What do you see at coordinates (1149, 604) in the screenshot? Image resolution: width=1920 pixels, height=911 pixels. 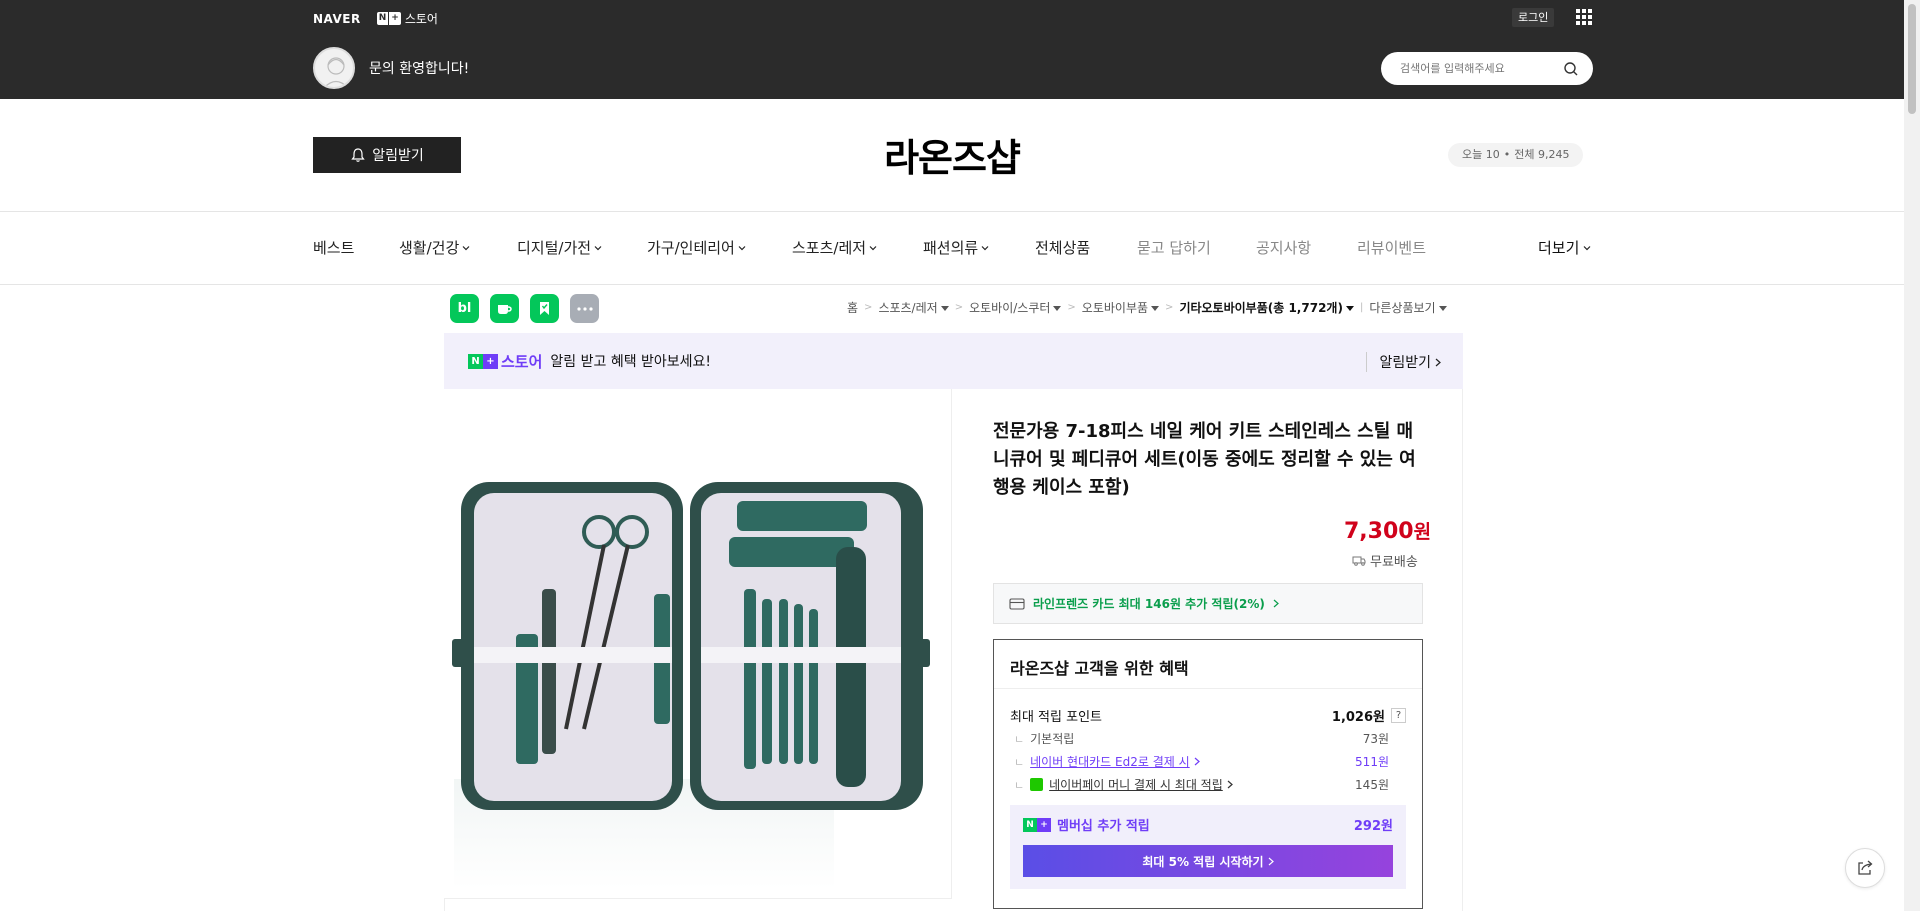 I see `card-promo-text: 라인프렌즈 카드 최대 146원 추가 적립(2%)` at bounding box center [1149, 604].